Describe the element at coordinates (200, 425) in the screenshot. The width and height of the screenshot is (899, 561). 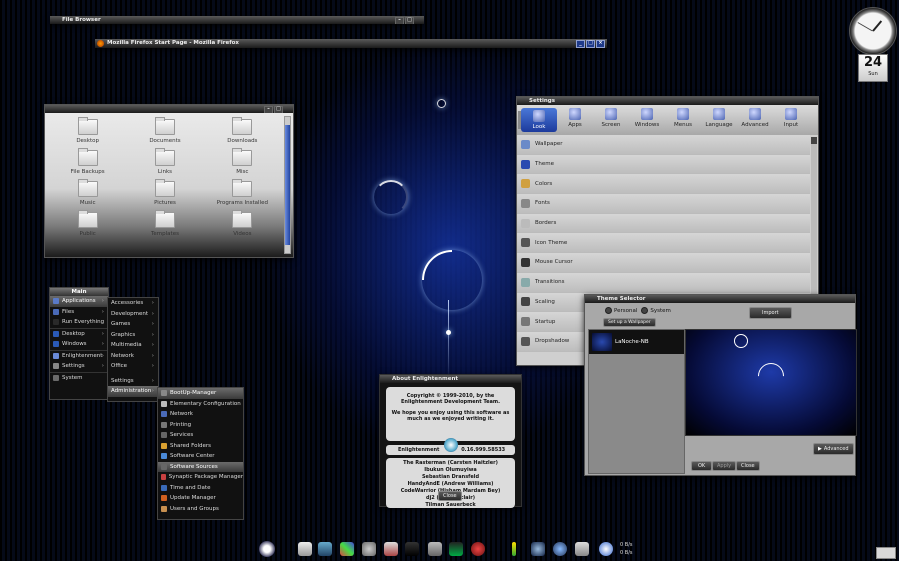
I see `admin-menu-item: Printing` at that location.